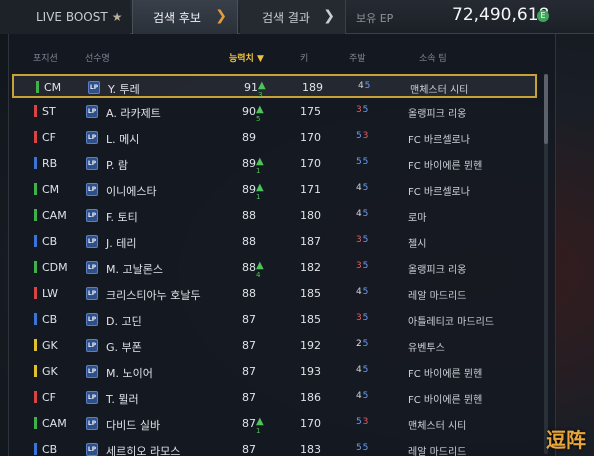 The image size is (594, 456). Describe the element at coordinates (274, 164) in the screenshot. I see `table-row: RB LP P. 람 89 ▲ 1 170 5 5 FC 바이에른 뮌헨` at that location.